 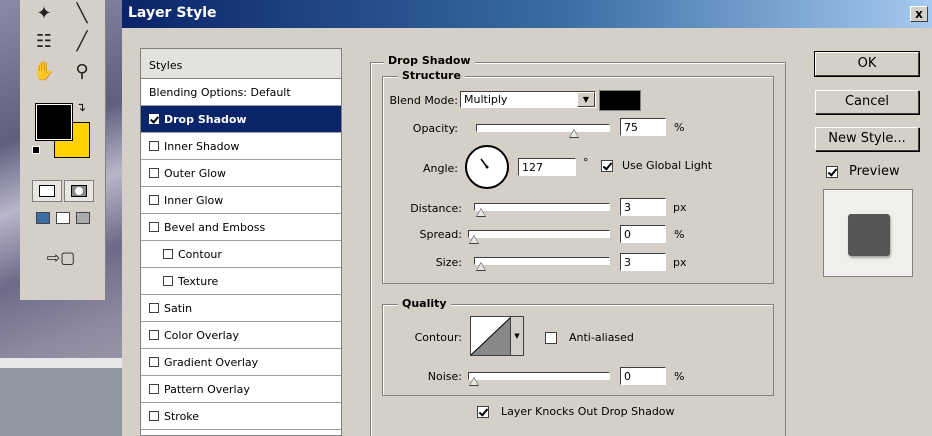 I want to click on style-item-inner-shadow: Inner Shadow, so click(x=241, y=146).